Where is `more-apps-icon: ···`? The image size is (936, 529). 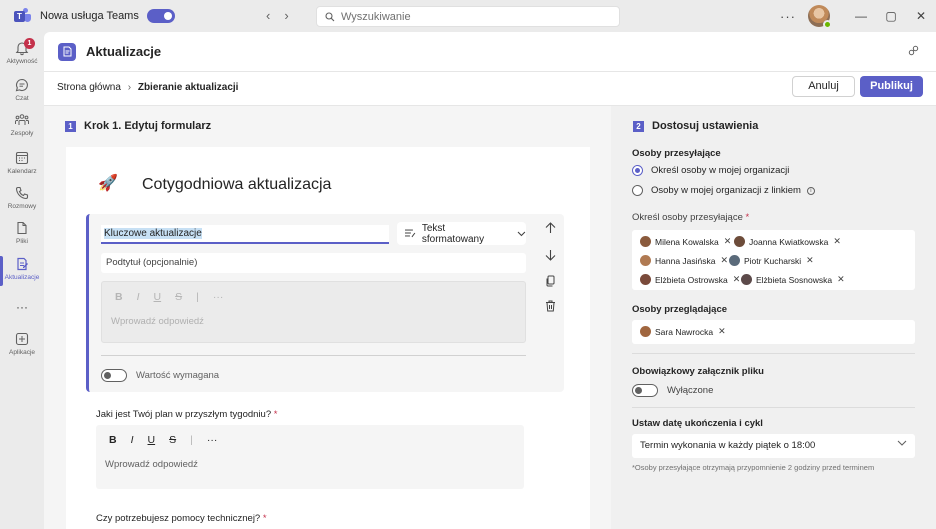 more-apps-icon: ··· is located at coordinates (22, 307).